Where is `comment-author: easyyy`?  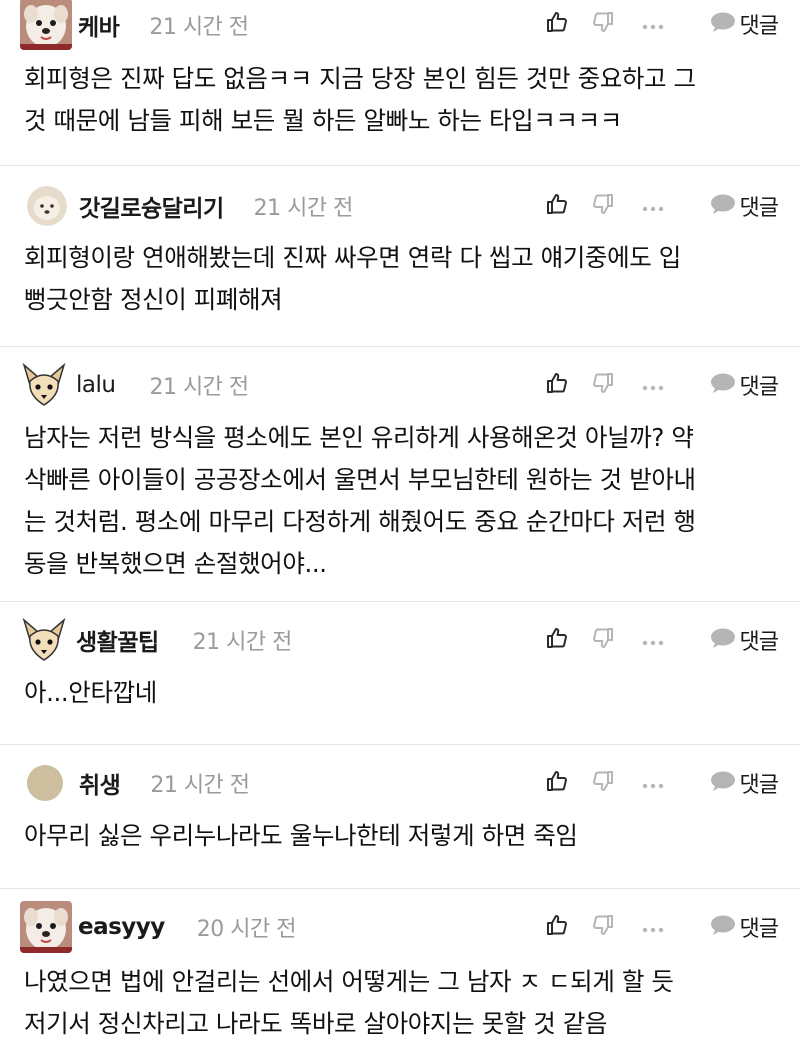
comment-author: easyyy is located at coordinates (121, 927).